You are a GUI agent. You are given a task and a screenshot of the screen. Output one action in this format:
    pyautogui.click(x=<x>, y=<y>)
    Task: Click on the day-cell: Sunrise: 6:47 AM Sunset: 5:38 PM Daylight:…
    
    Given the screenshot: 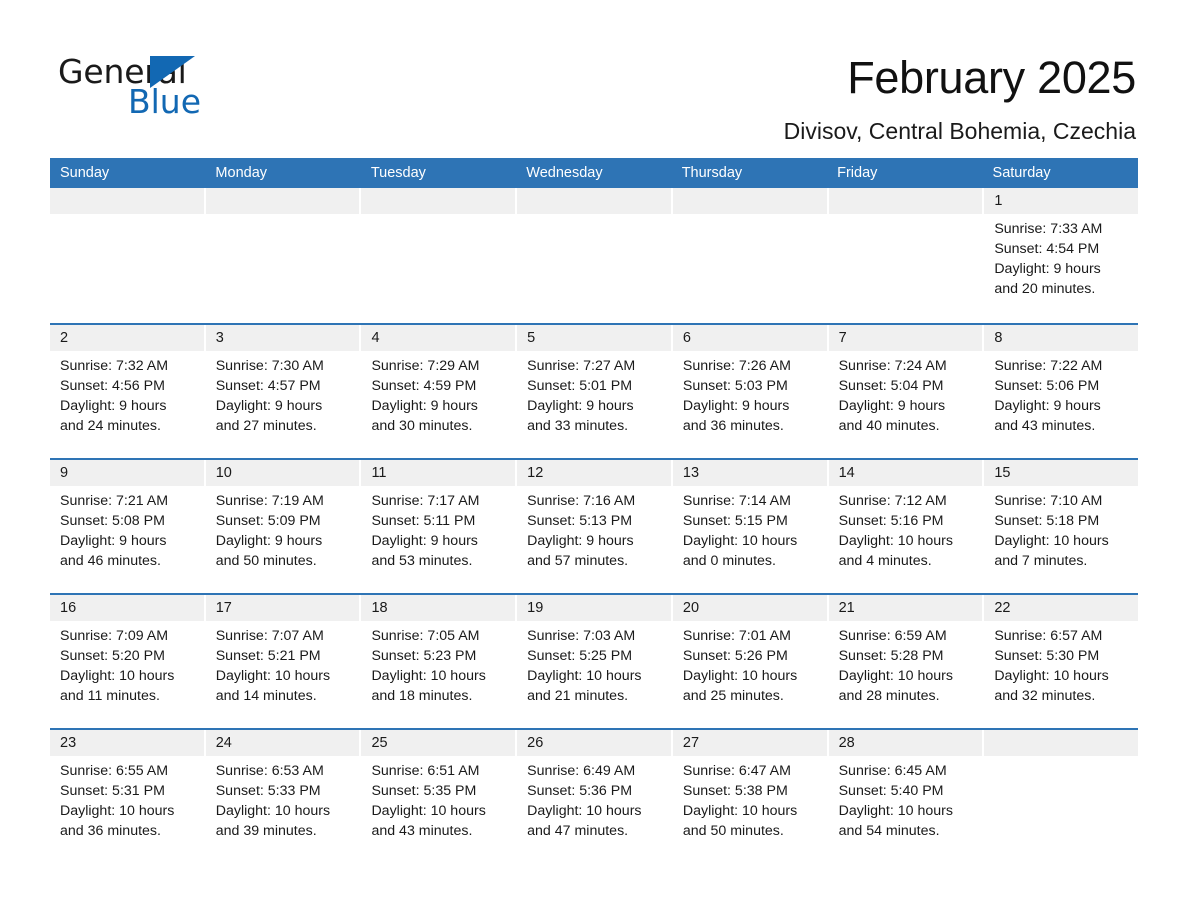 What is the action you would take?
    pyautogui.click(x=750, y=810)
    